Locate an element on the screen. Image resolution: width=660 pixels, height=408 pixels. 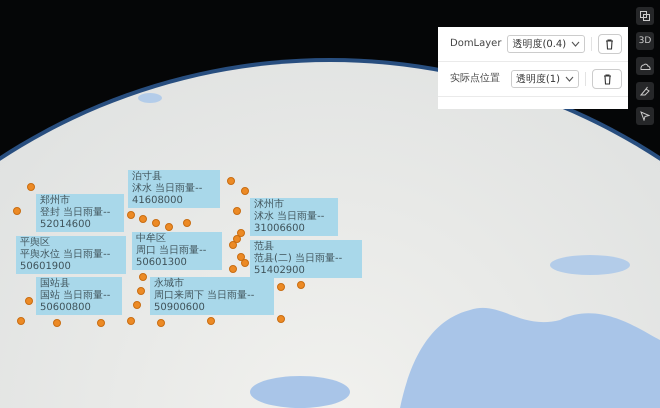
pointer-icon is located at coordinates (645, 116).